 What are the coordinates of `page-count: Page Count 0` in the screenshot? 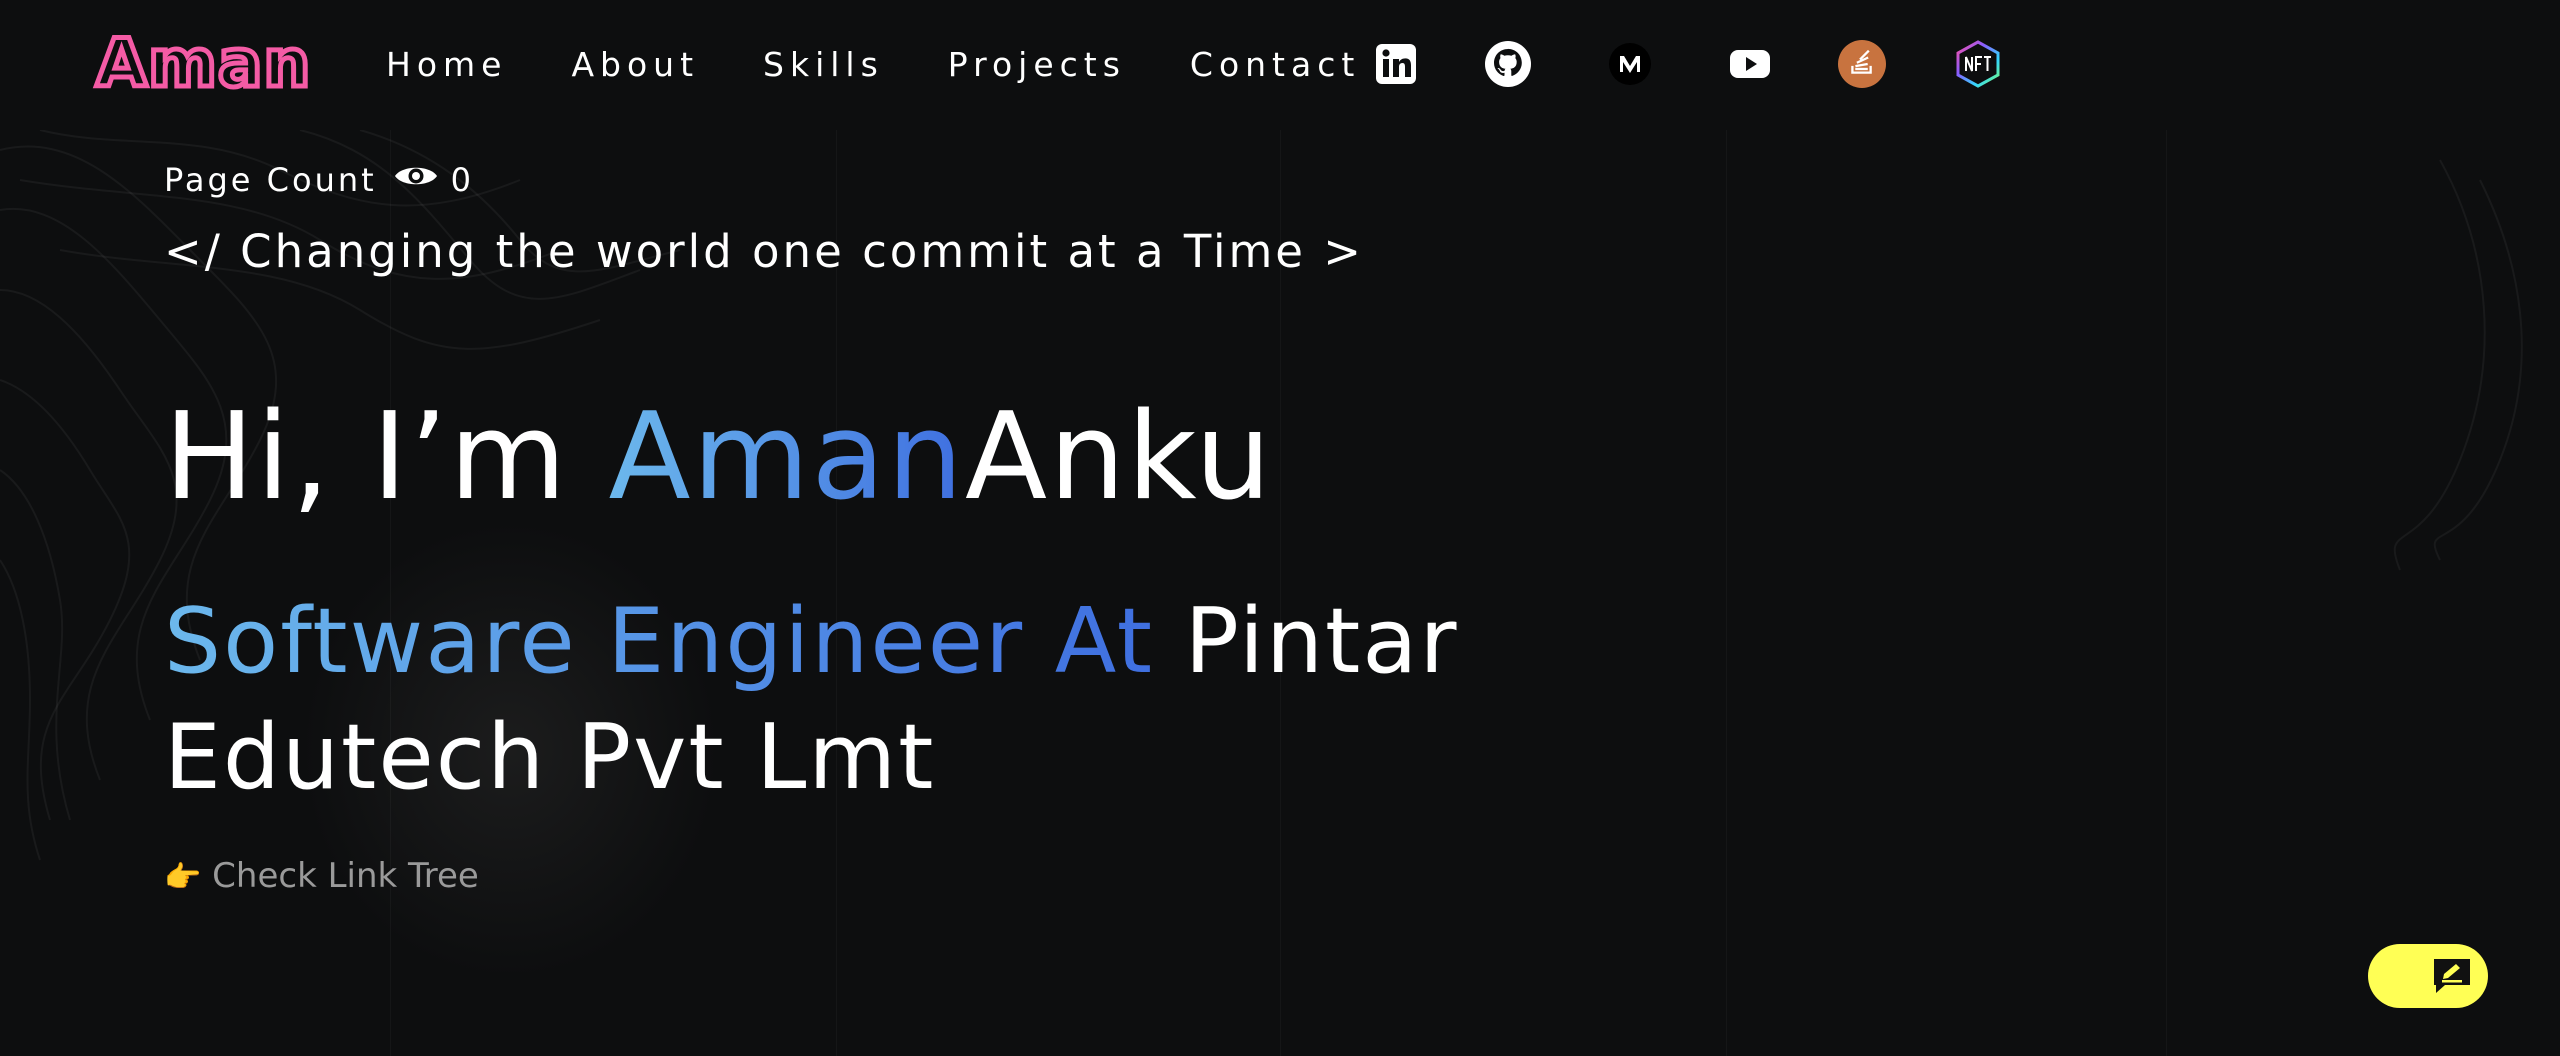 It's located at (319, 180).